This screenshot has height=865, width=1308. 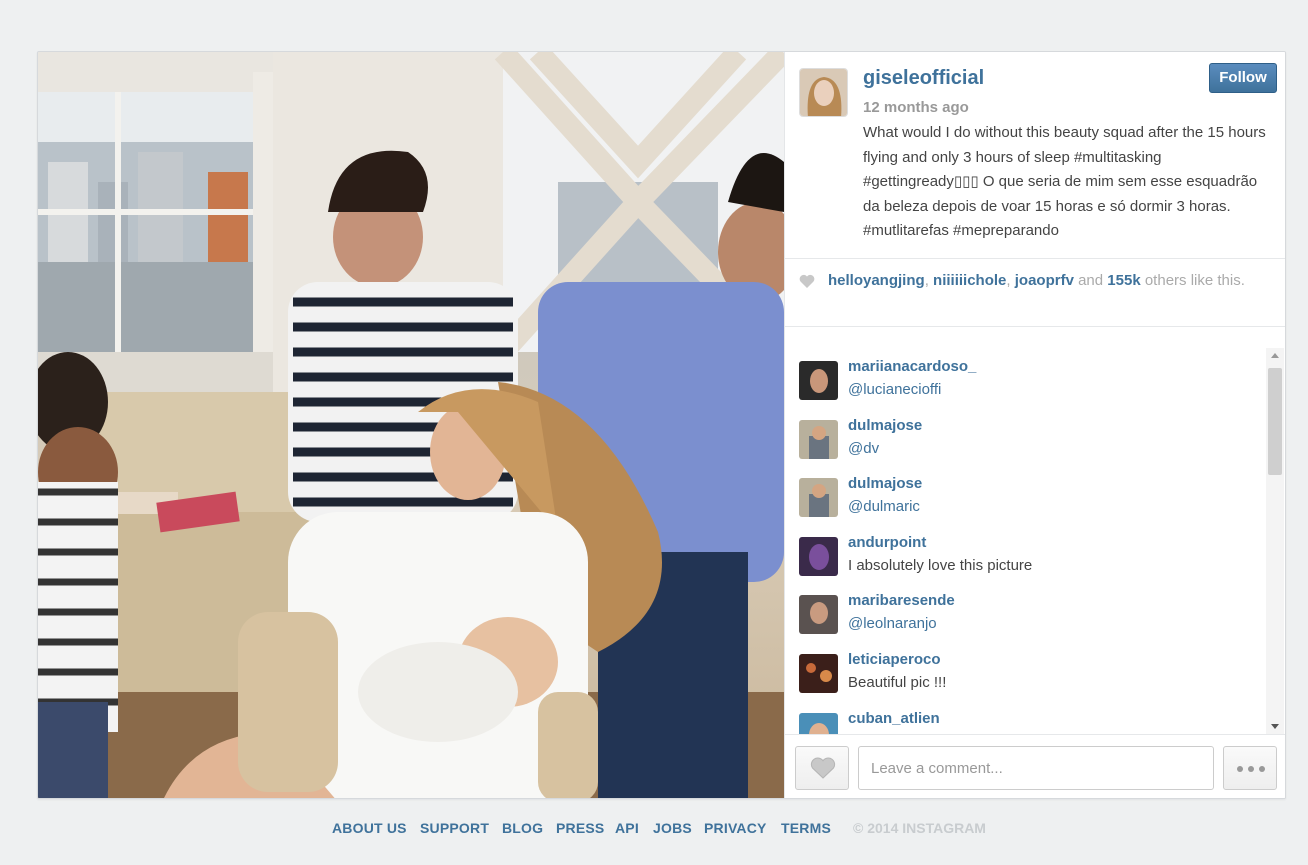 What do you see at coordinates (1194, 280) in the screenshot?
I see `likes-suffix: others like this.` at bounding box center [1194, 280].